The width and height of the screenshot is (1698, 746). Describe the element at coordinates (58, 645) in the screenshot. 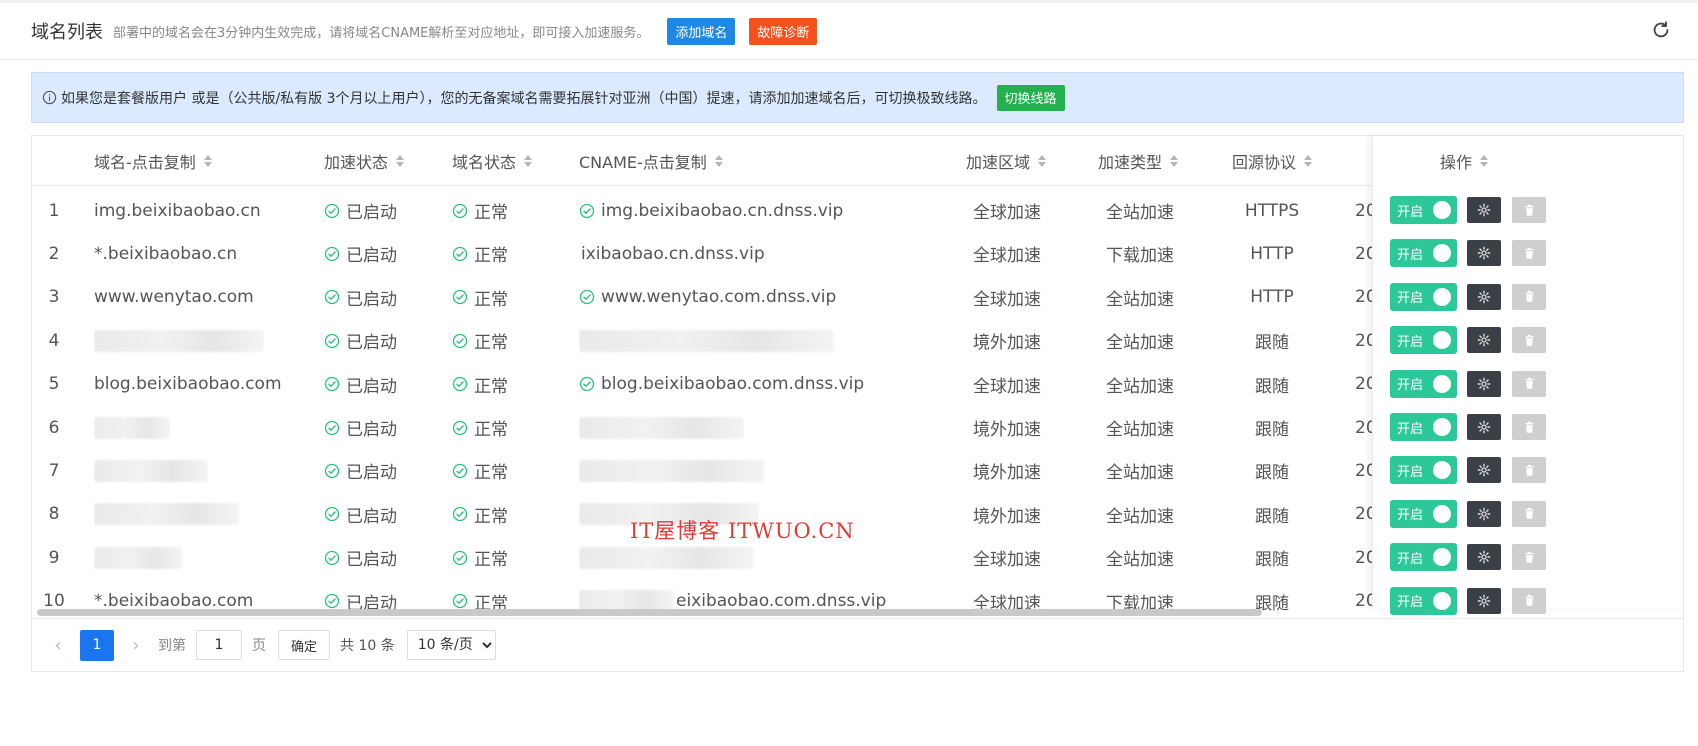

I see `prev-page-icon: ‹` at that location.